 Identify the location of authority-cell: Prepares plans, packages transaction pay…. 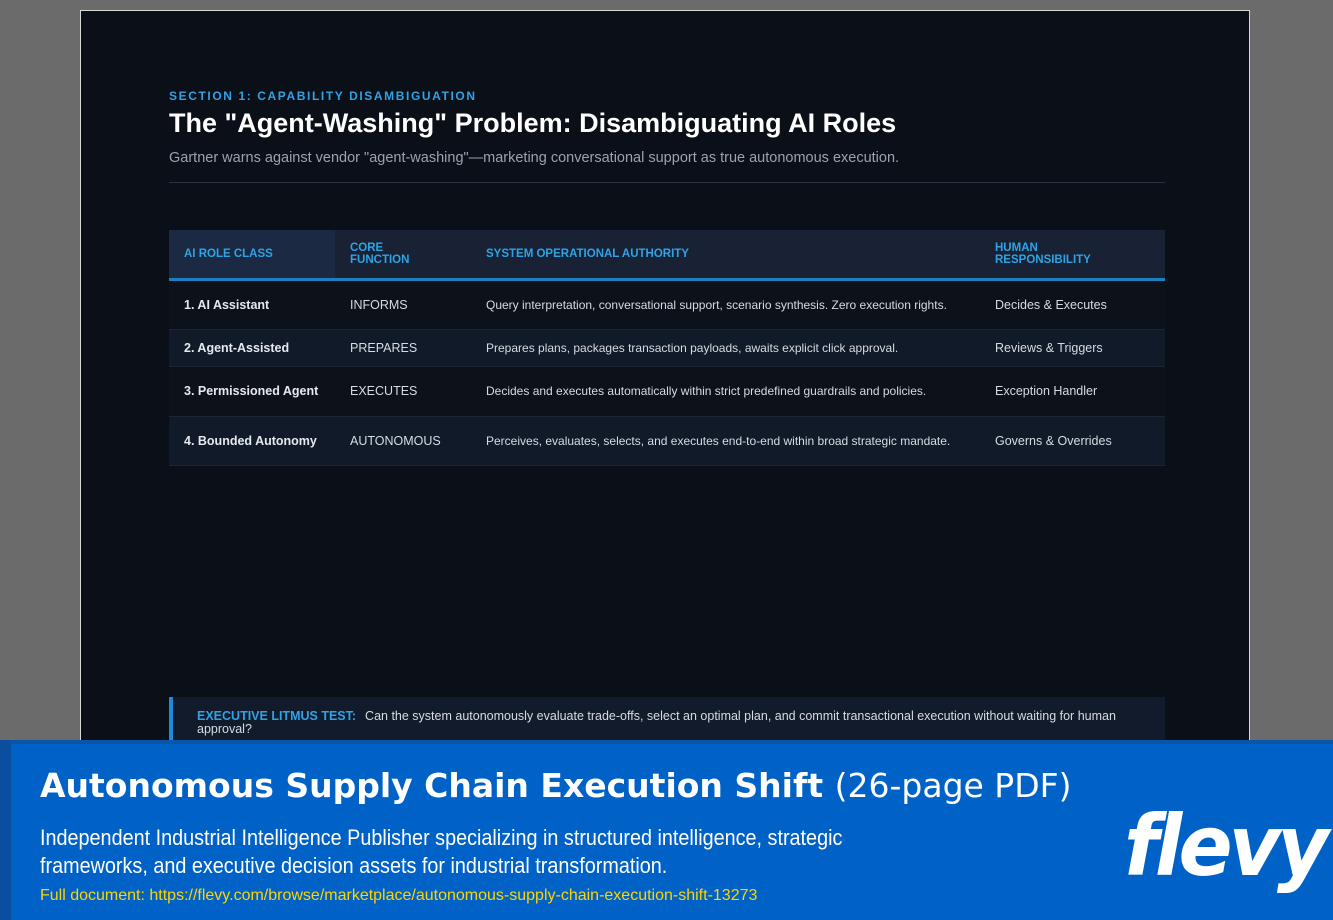
(725, 348).